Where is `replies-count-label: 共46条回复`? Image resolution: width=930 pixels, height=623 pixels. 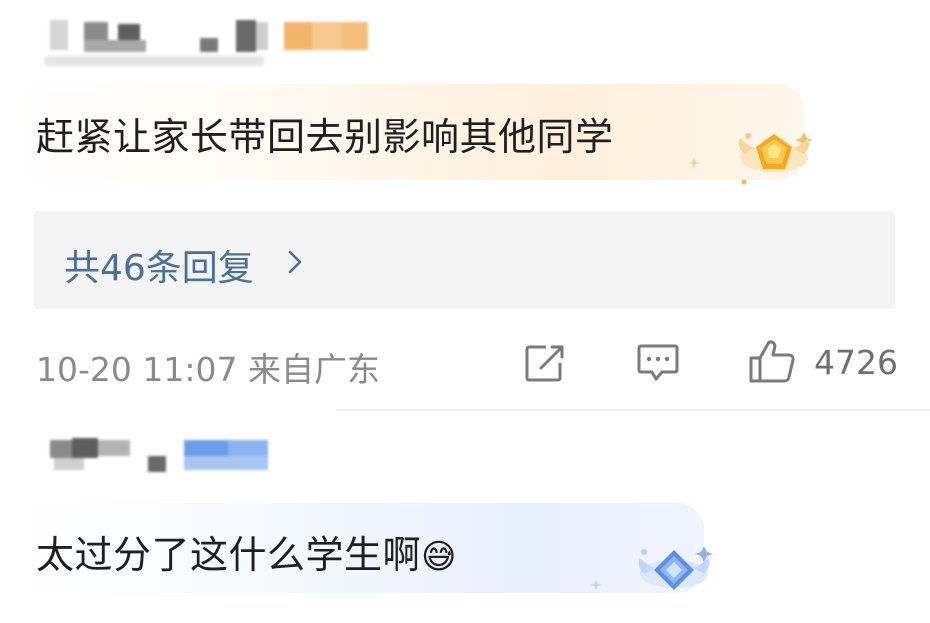 replies-count-label: 共46条回复 is located at coordinates (159, 268).